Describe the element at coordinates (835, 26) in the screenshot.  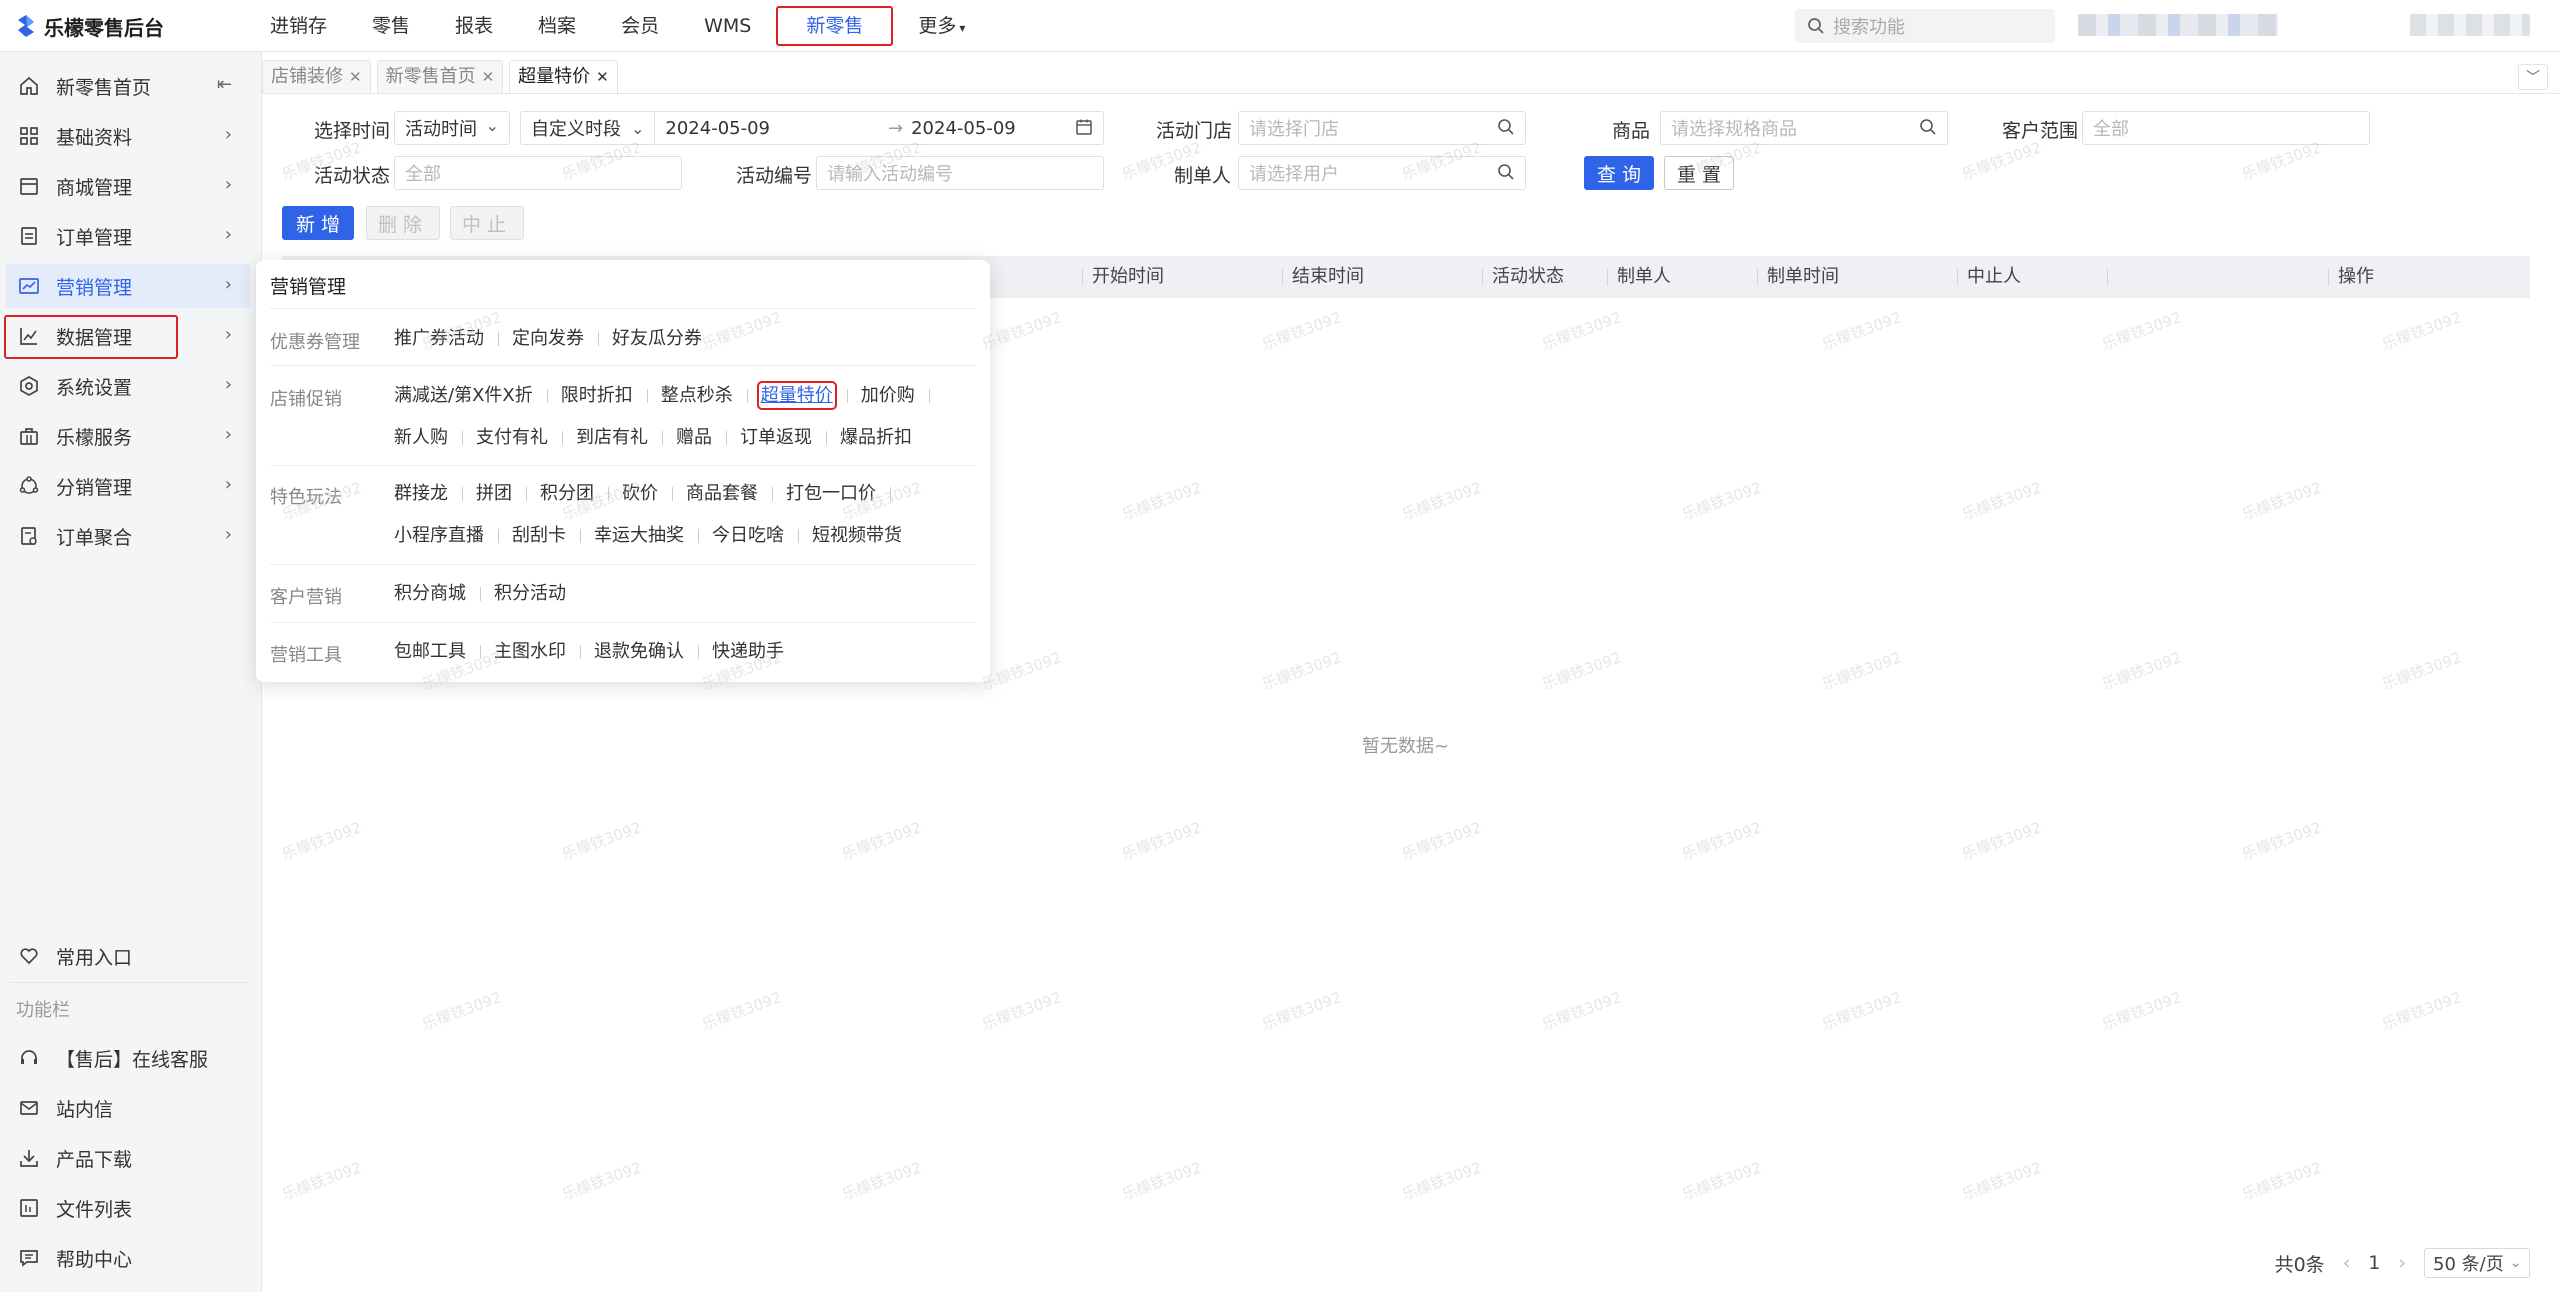
I see `nav-new-retail: 新零售` at that location.